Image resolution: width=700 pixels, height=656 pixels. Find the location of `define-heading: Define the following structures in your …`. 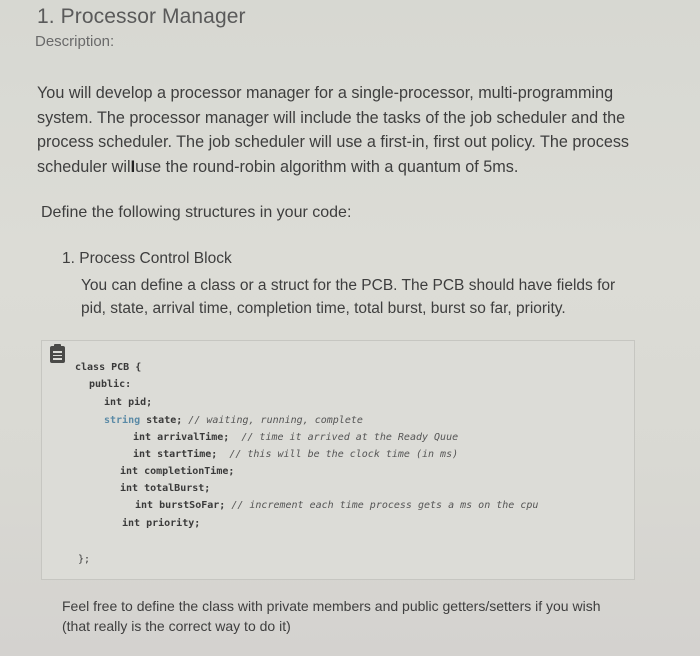

define-heading: Define the following structures in your … is located at coordinates (196, 212).